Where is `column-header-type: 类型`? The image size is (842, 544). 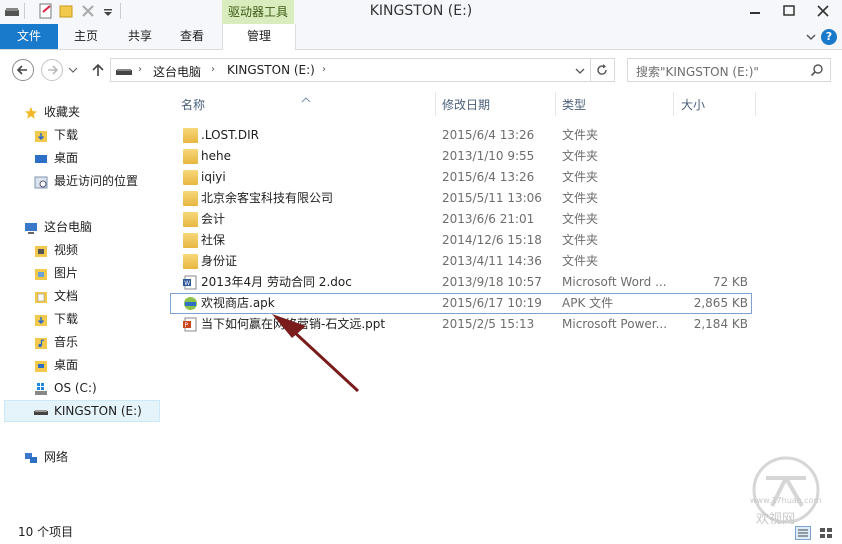
column-header-type: 类型 is located at coordinates (574, 104).